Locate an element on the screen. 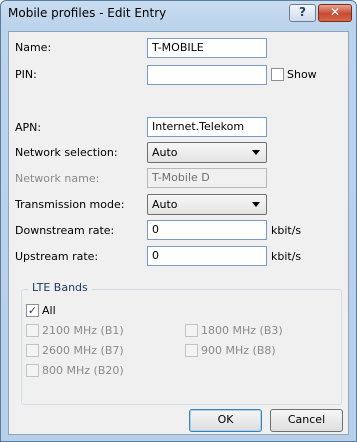 This screenshot has width=357, height=442. band-b8-checkbox is located at coordinates (191, 350).